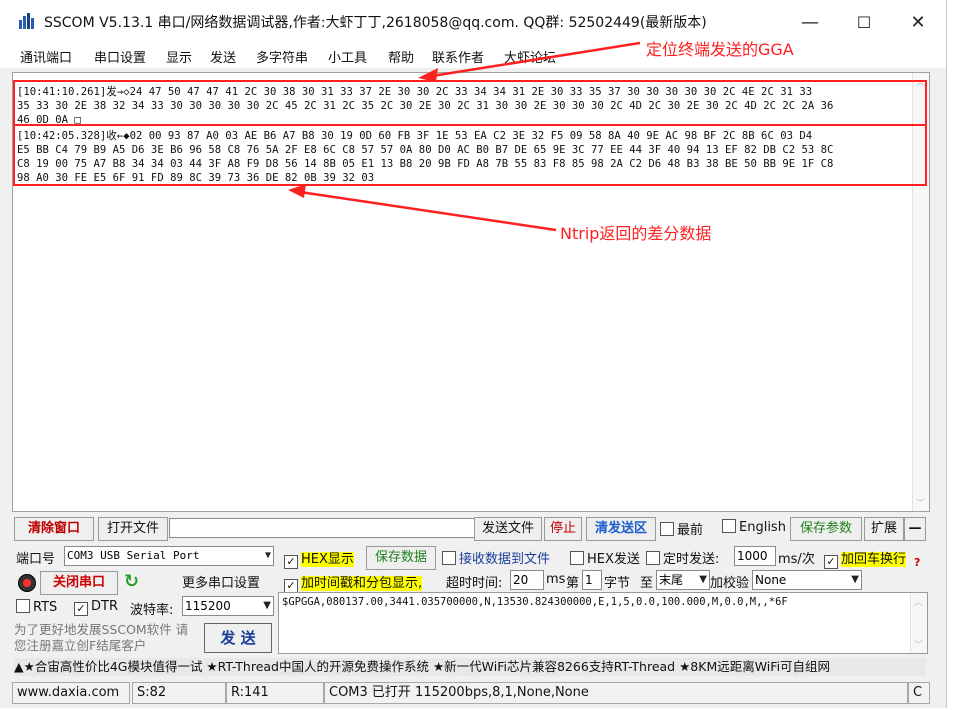  I want to click on hex-display-checkbox: ✓ HEX显示, so click(319, 558).